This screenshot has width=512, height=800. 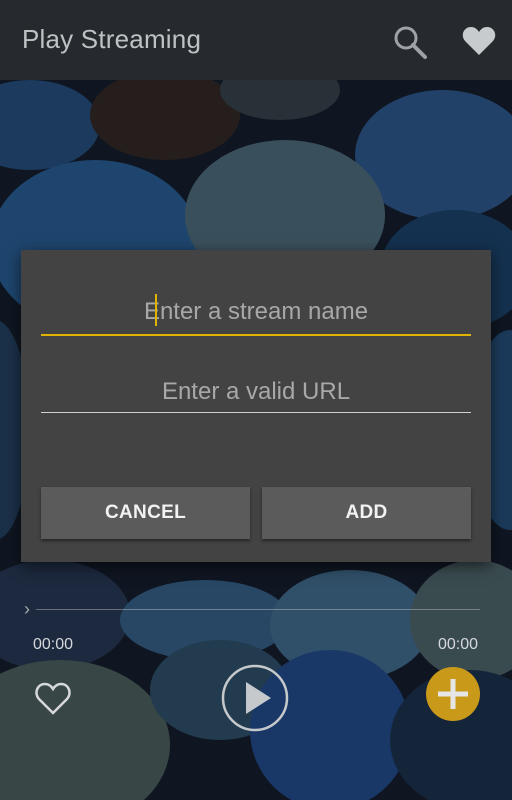 I want to click on play-icon, so click(x=255, y=698).